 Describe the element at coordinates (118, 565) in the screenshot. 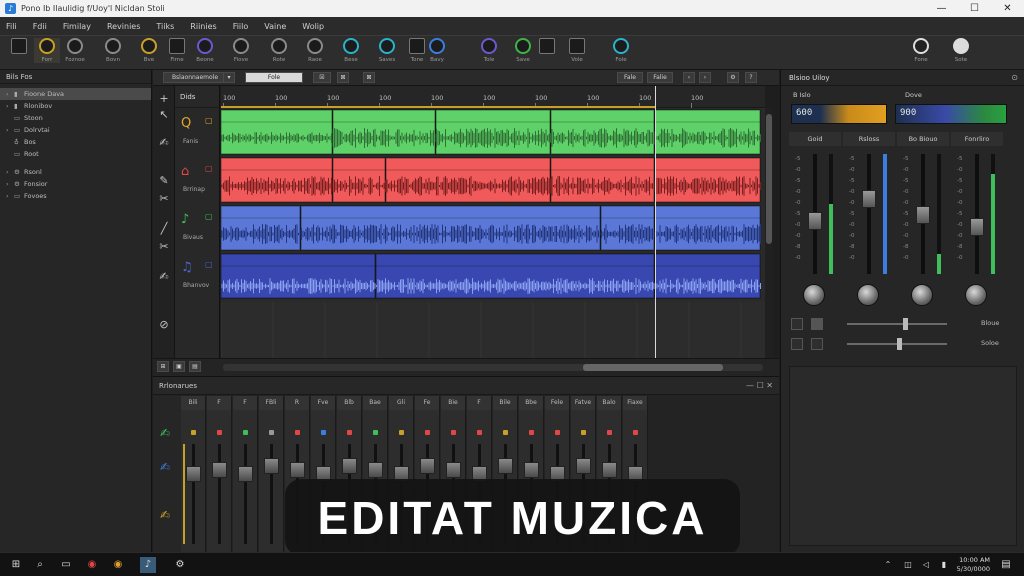

I see `chrome-icon: ◉` at that location.